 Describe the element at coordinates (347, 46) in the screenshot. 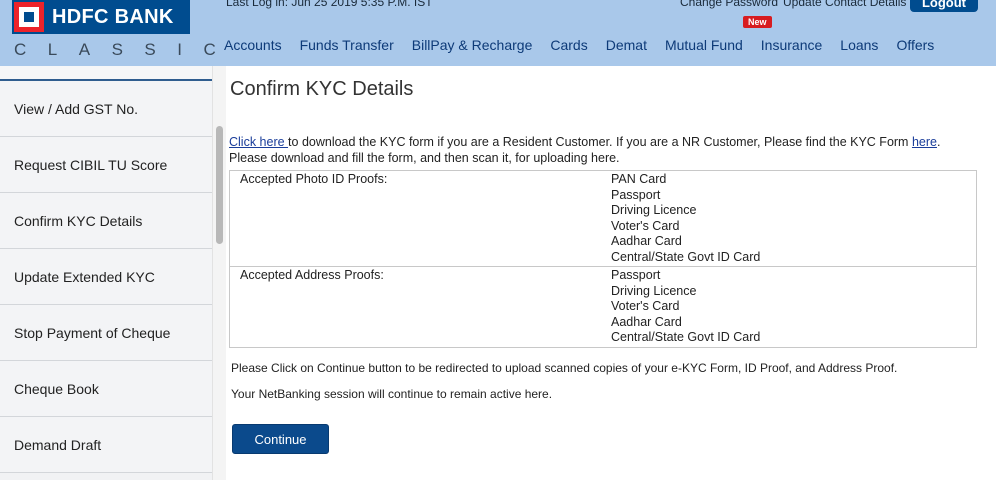

I see `nav-funds-transfer: Funds Transfer` at that location.